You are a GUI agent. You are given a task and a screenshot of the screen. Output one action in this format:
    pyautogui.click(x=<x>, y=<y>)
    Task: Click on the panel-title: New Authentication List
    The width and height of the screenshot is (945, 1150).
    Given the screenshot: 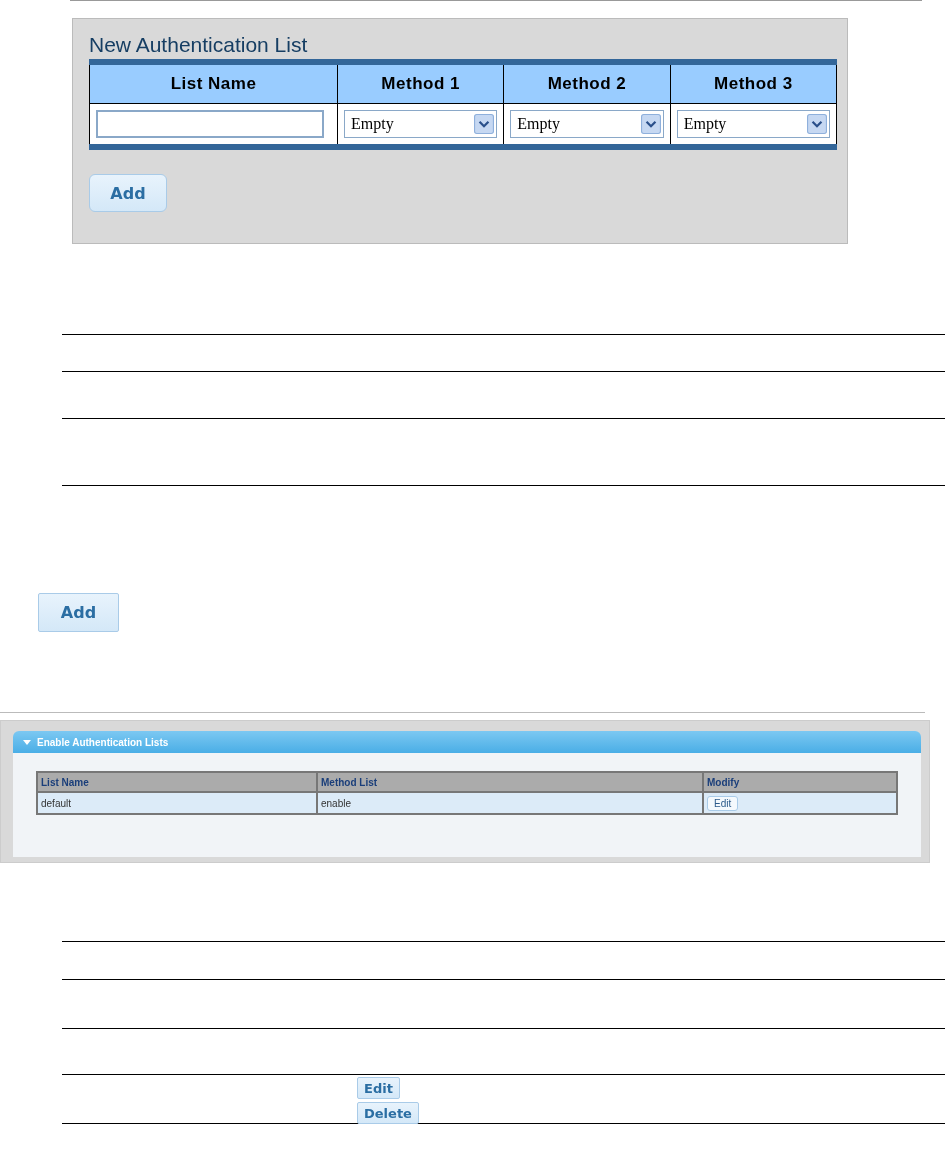 What is the action you would take?
    pyautogui.click(x=199, y=45)
    